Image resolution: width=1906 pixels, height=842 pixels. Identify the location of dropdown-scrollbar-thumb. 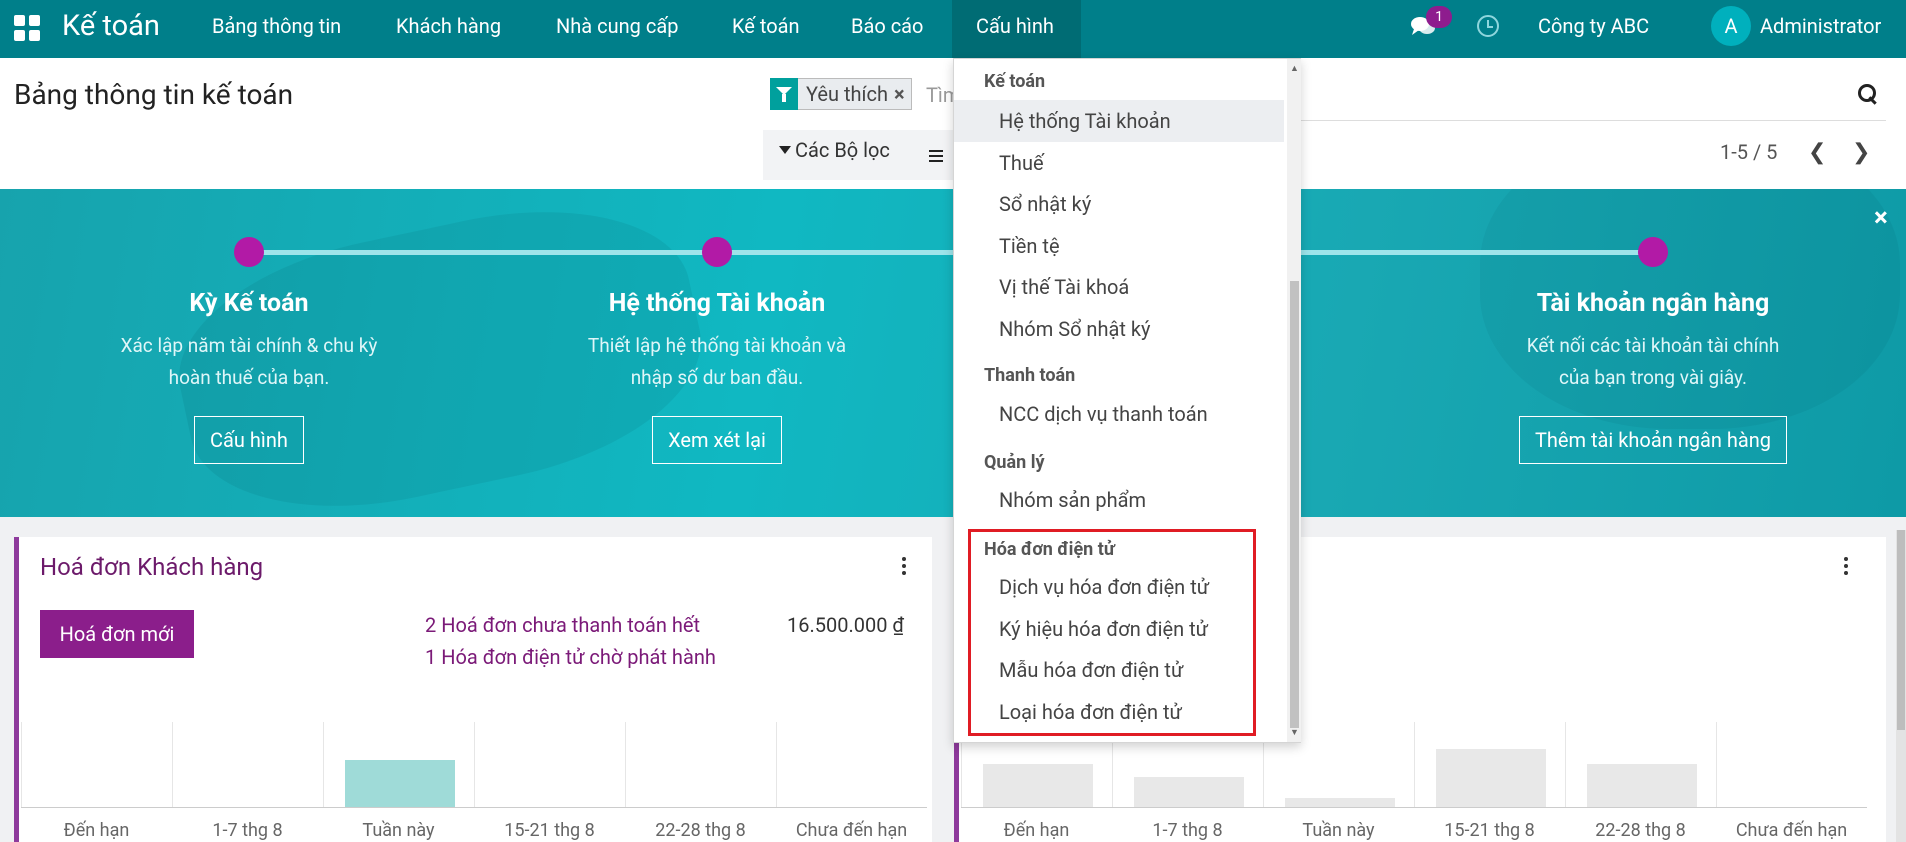
(1294, 504).